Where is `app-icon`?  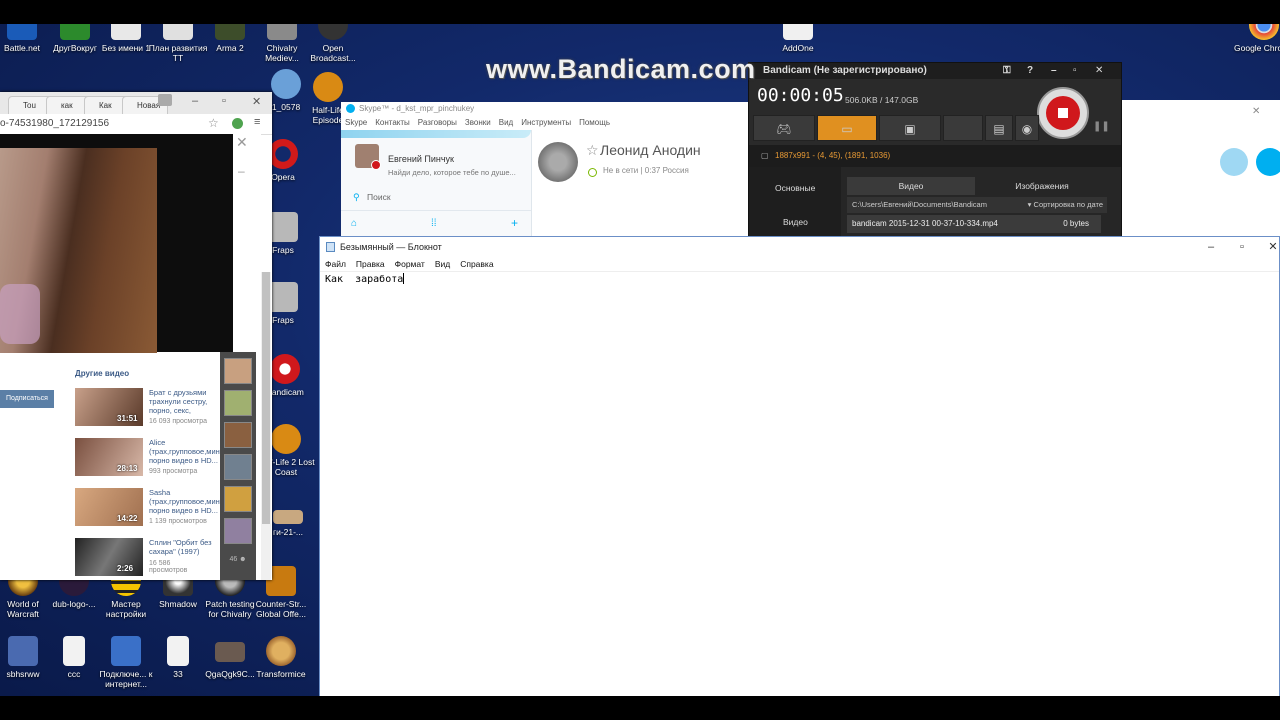
app-icon is located at coordinates (798, 32).